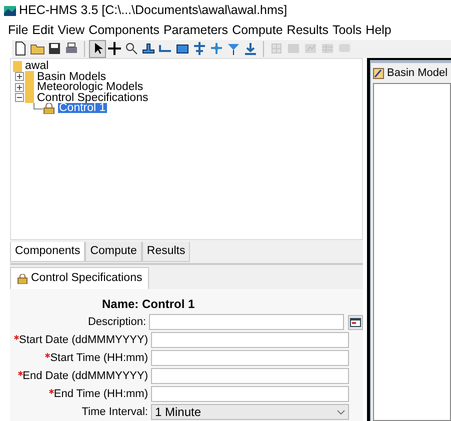  I want to click on window-title: HEC-HMS 3.5 [C:\...\Documents\awal\awal.hms], so click(153, 11).